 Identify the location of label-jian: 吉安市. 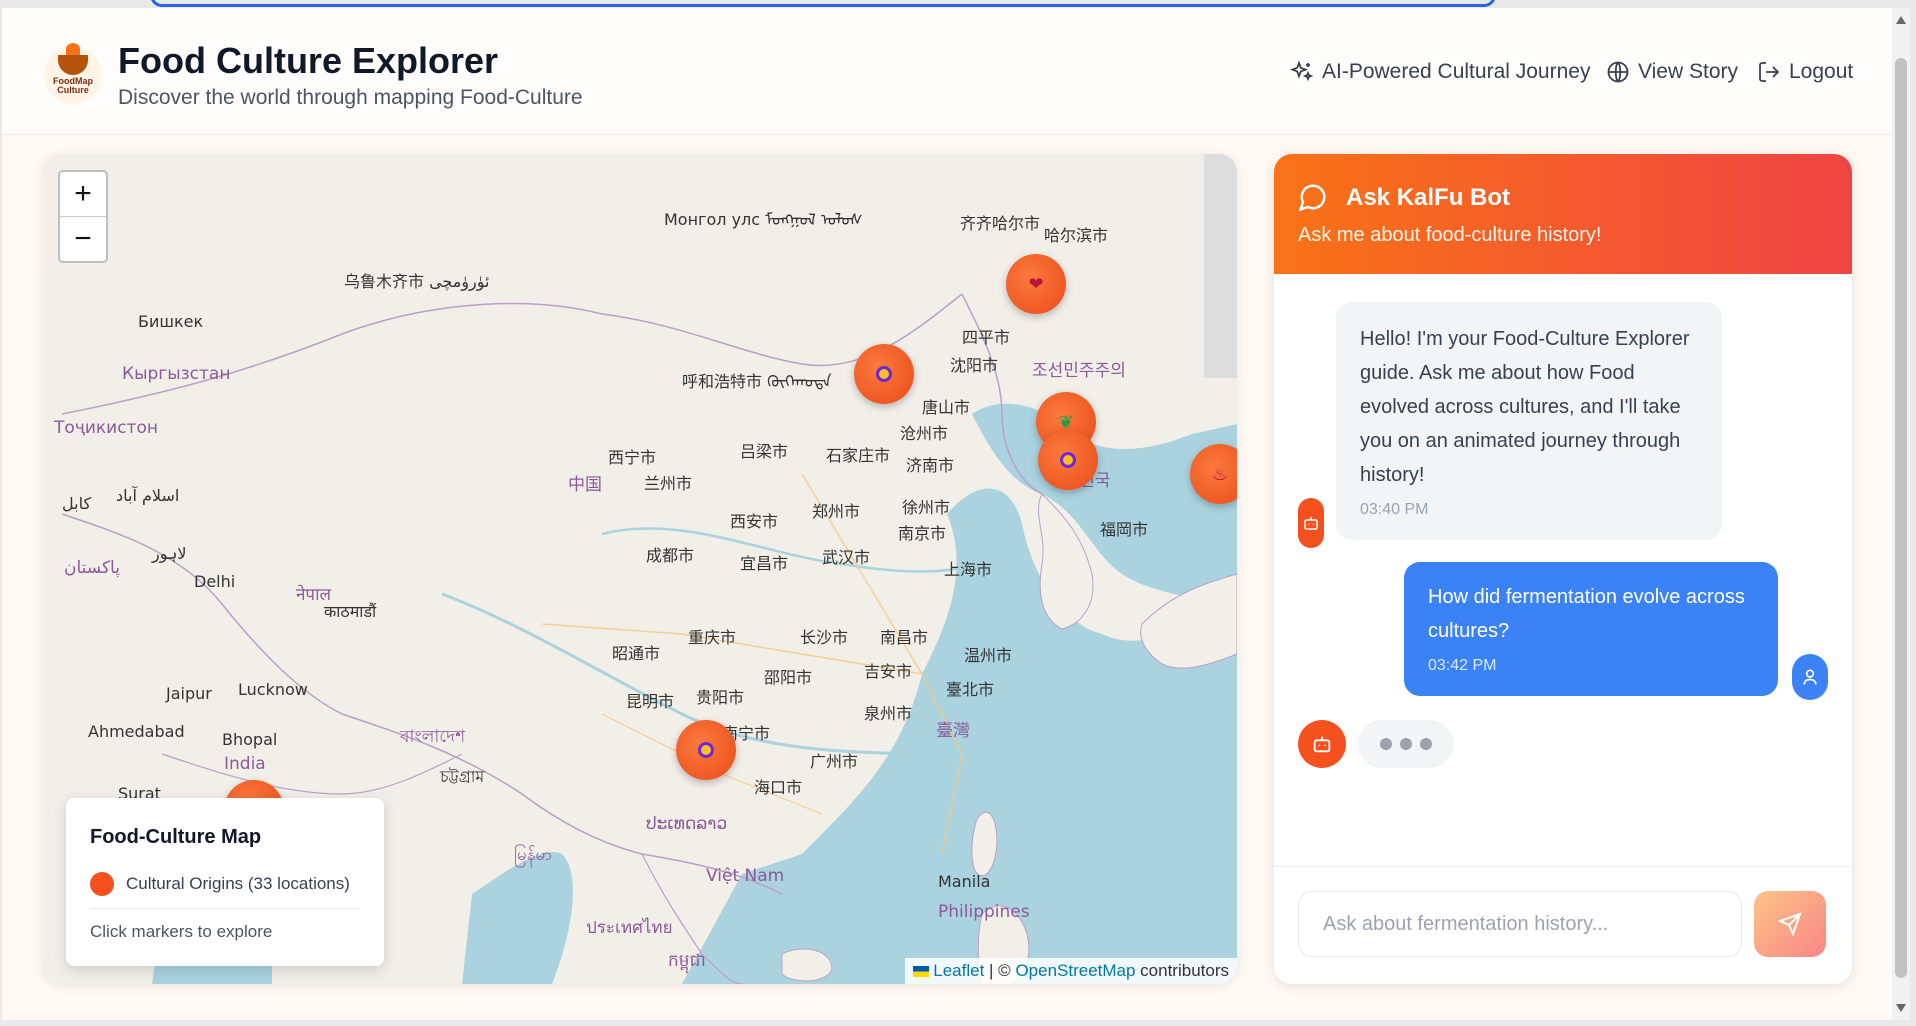
(888, 671).